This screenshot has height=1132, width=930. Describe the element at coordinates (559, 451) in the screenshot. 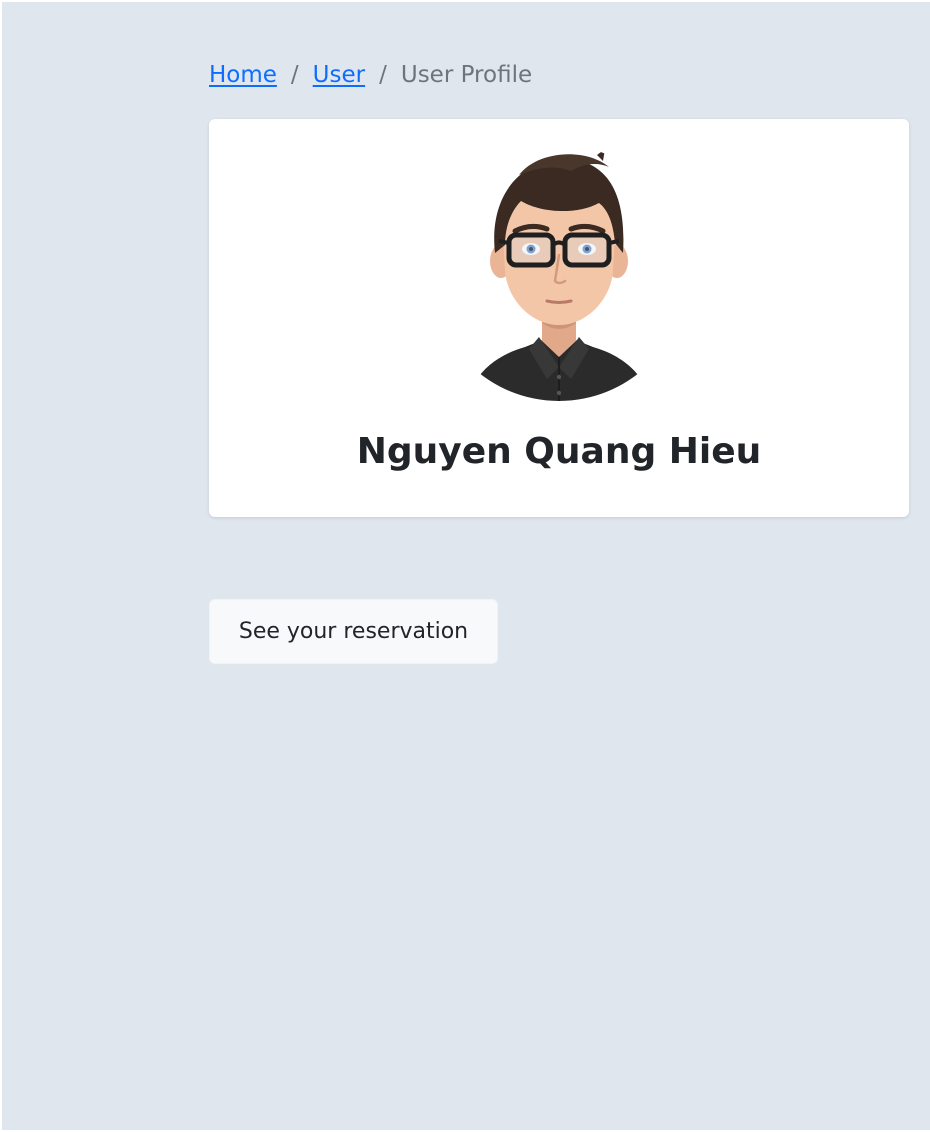

I see `user-name: Nguyen Quang Hieu` at that location.